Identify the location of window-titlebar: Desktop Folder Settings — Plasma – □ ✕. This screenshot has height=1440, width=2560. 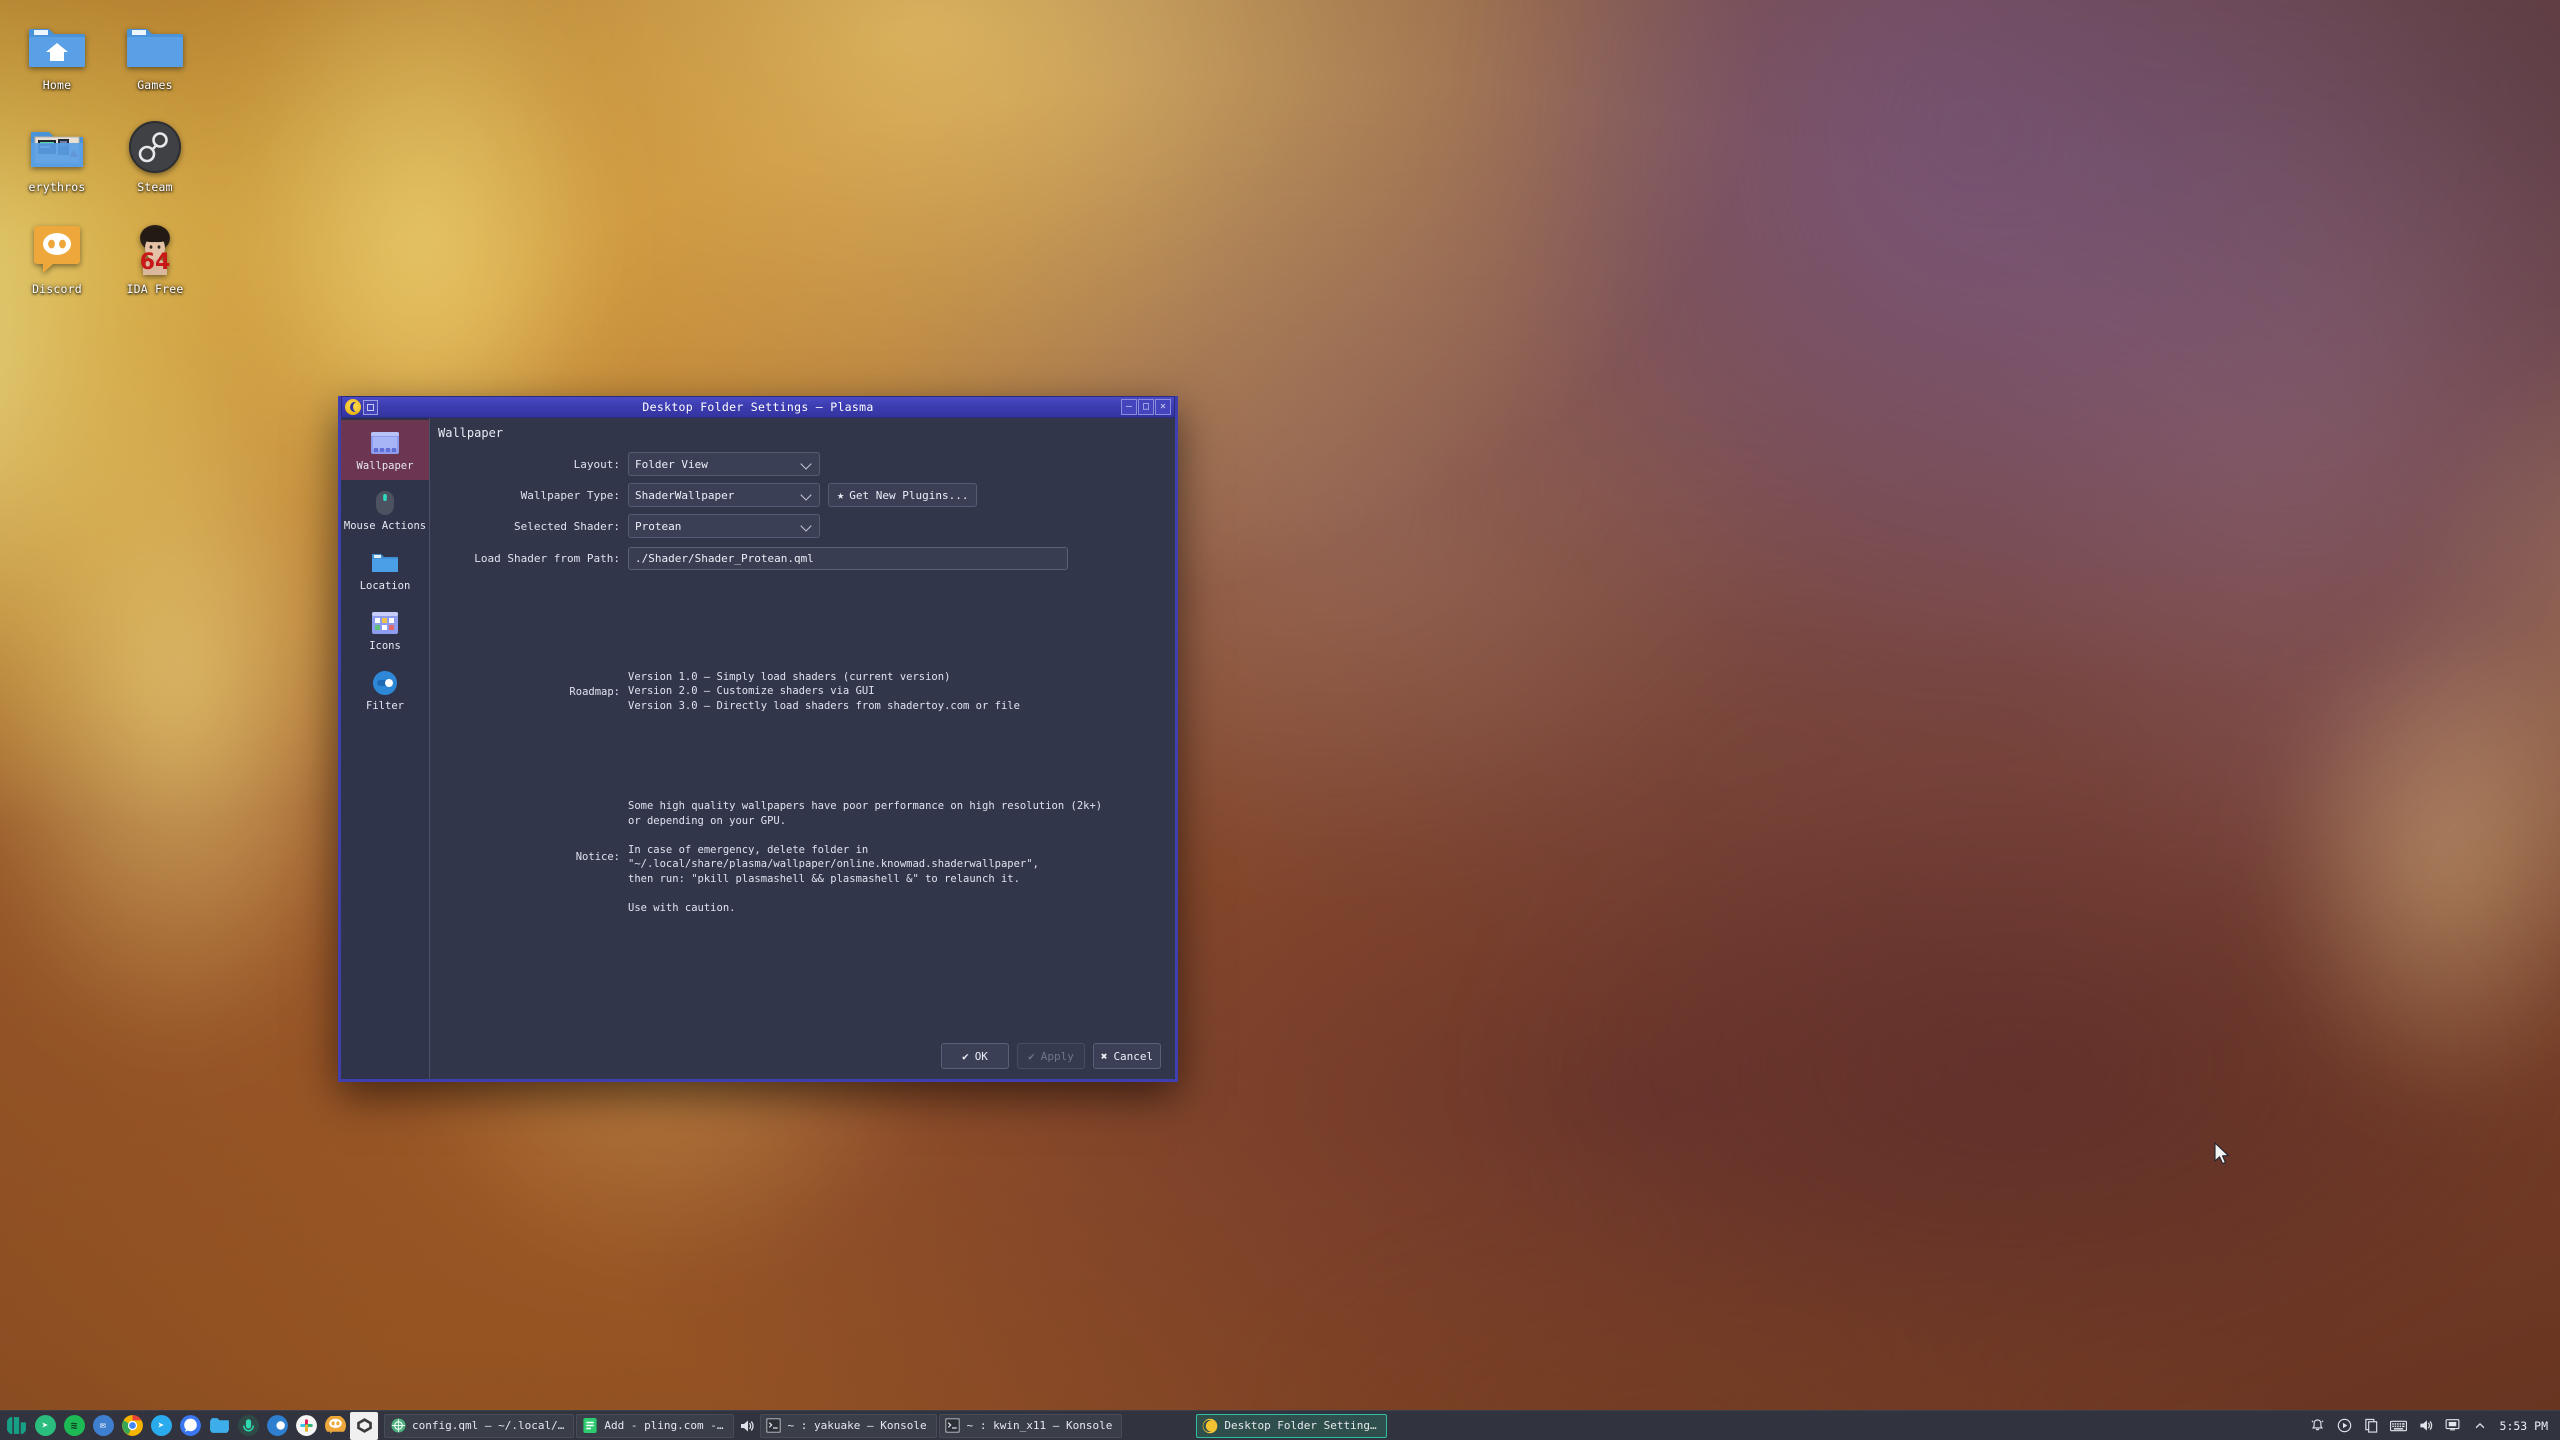
(758, 407).